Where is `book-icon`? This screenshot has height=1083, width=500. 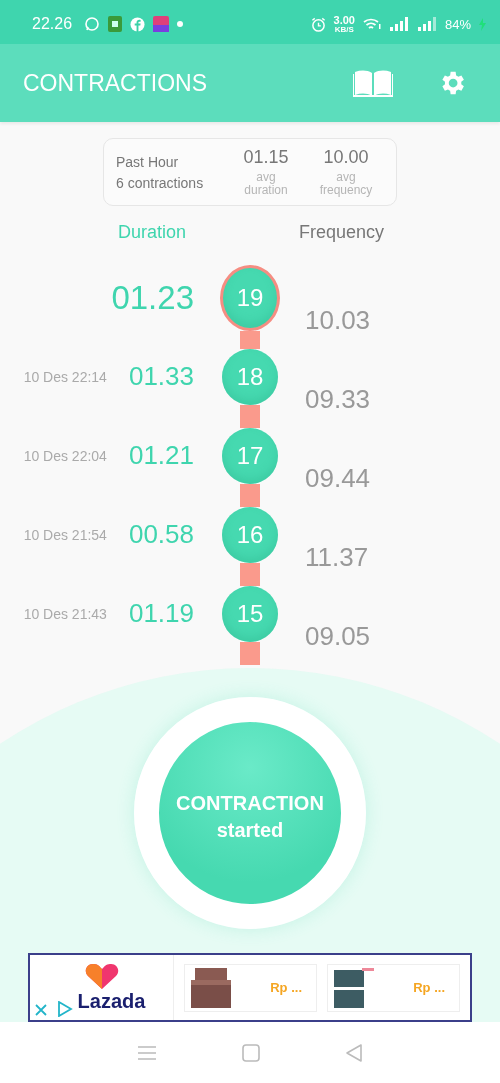 book-icon is located at coordinates (373, 83).